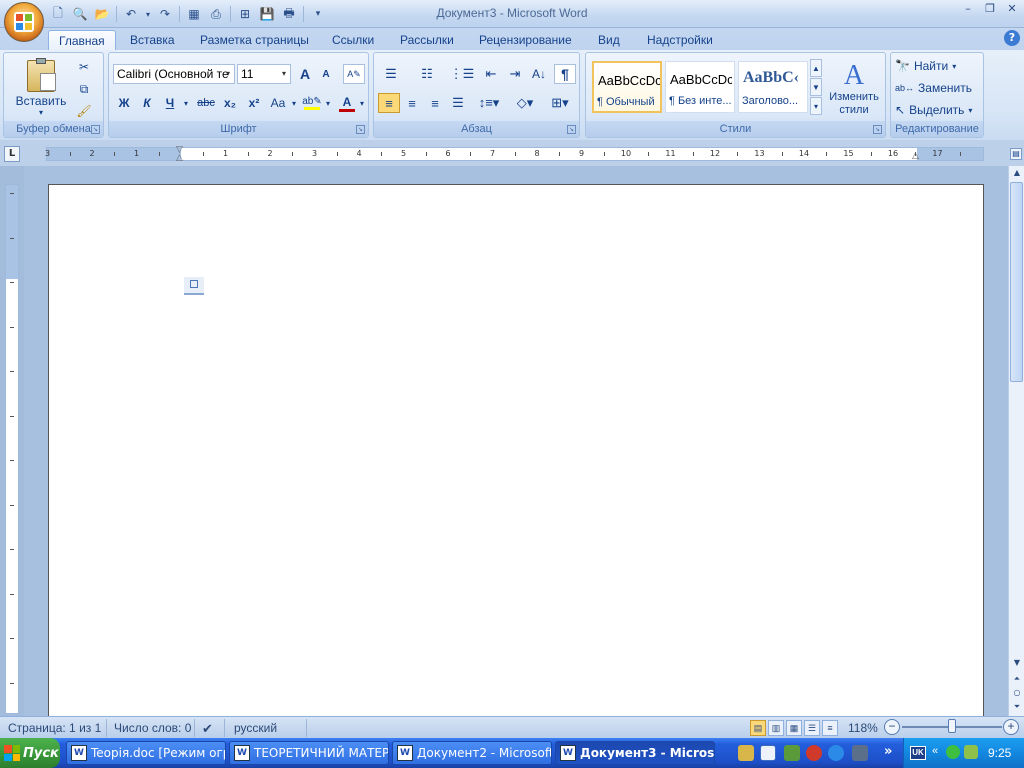 The width and height of the screenshot is (1024, 768). Describe the element at coordinates (95, 129) in the screenshot. I see `clipboard-launcher-icon: ↘` at that location.